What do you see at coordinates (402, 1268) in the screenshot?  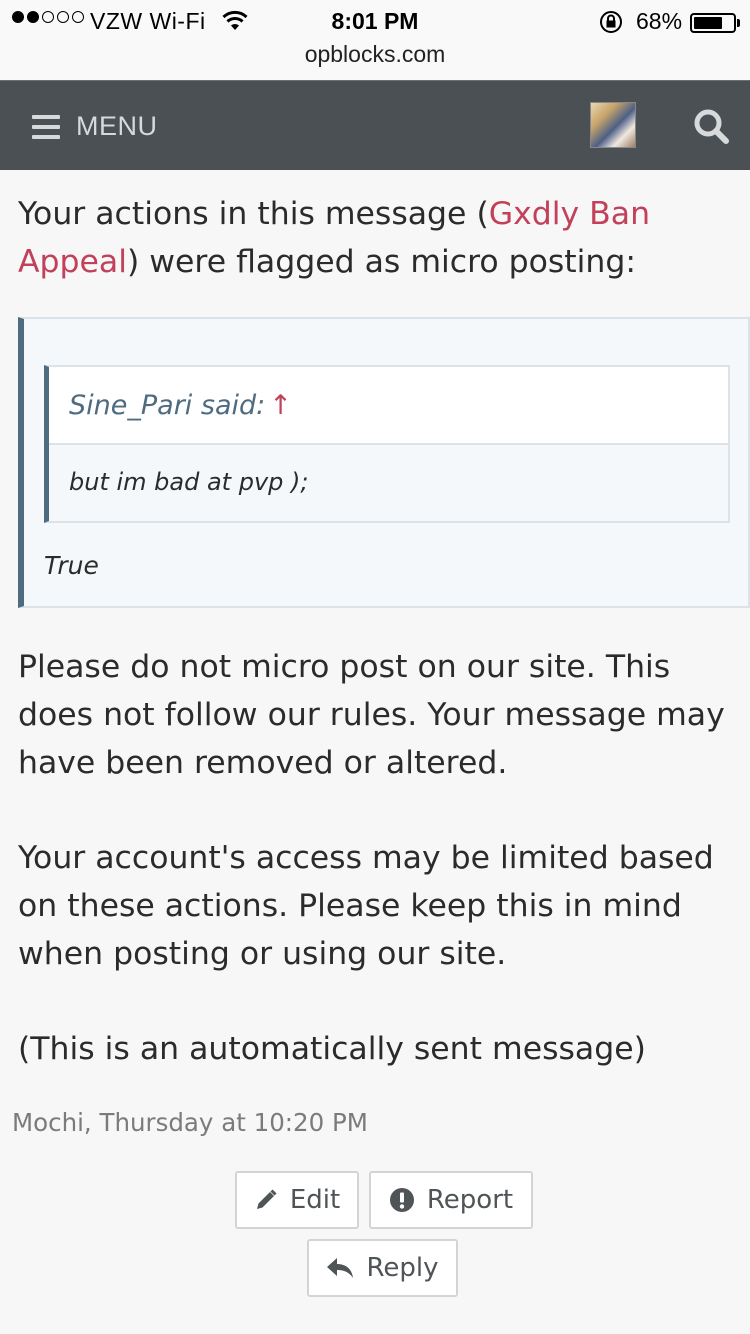 I see `reply-label: Reply` at bounding box center [402, 1268].